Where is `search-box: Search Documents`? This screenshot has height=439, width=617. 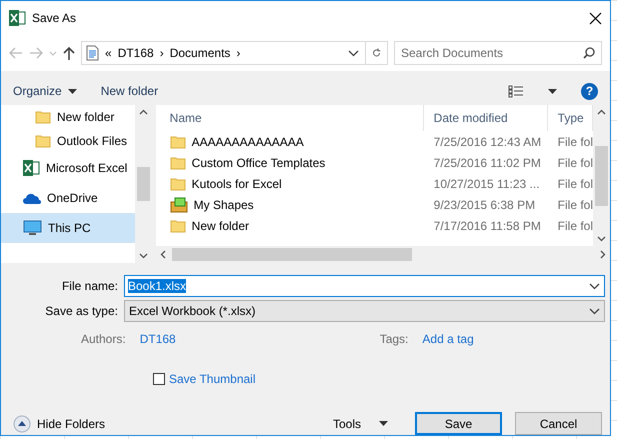 search-box: Search Documents is located at coordinates (498, 53).